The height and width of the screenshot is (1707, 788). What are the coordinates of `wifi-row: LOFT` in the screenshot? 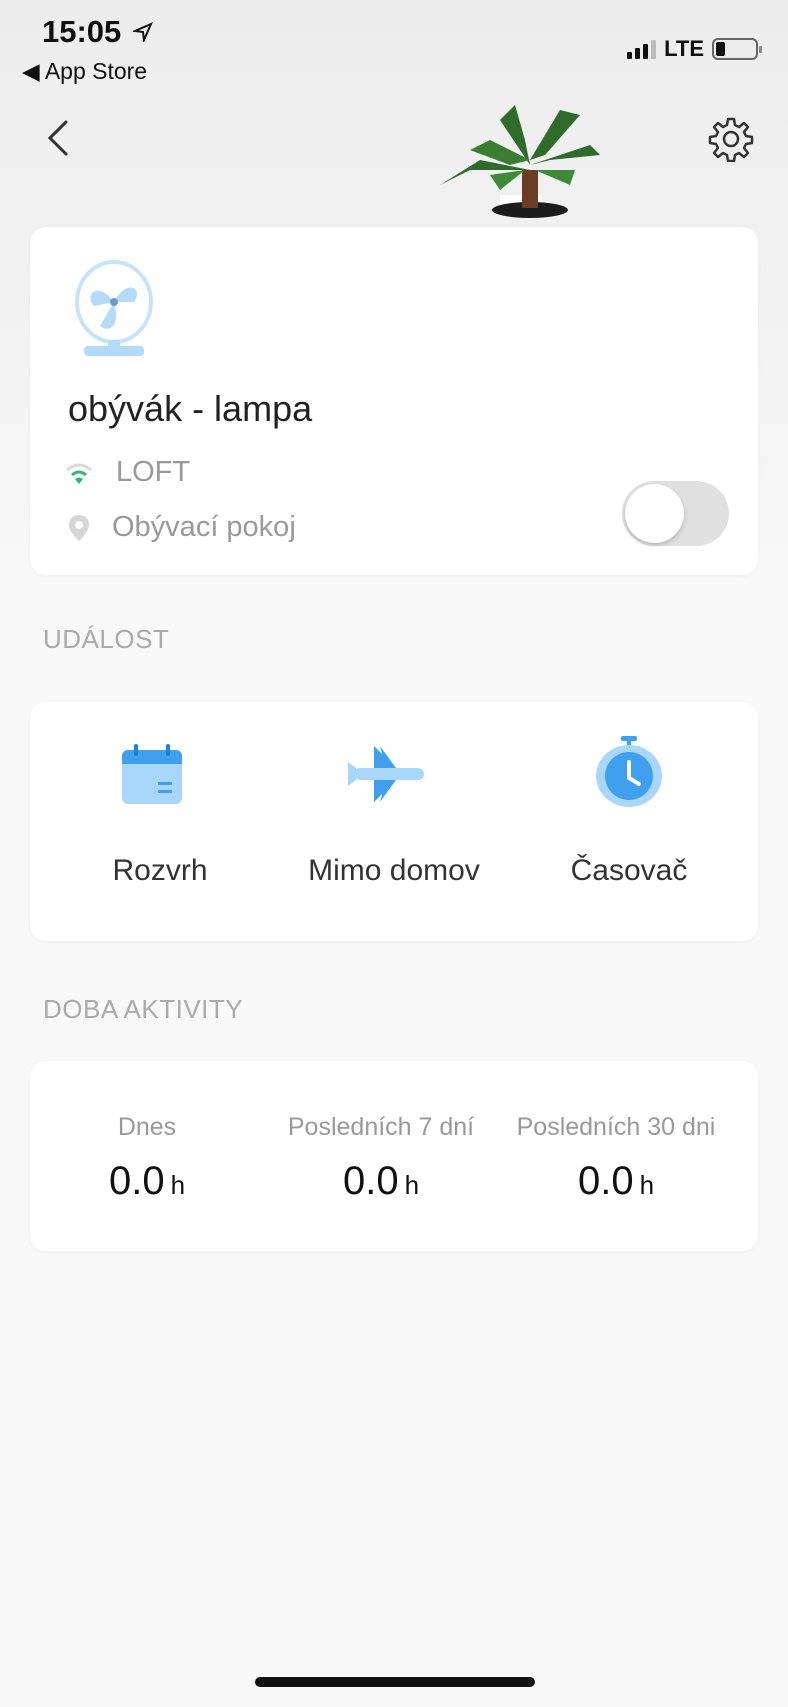 It's located at (127, 472).